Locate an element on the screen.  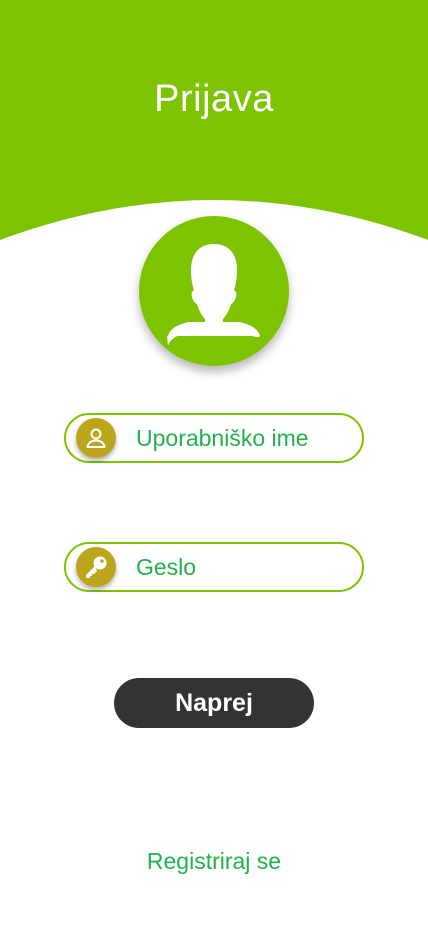
username-field is located at coordinates (214, 438).